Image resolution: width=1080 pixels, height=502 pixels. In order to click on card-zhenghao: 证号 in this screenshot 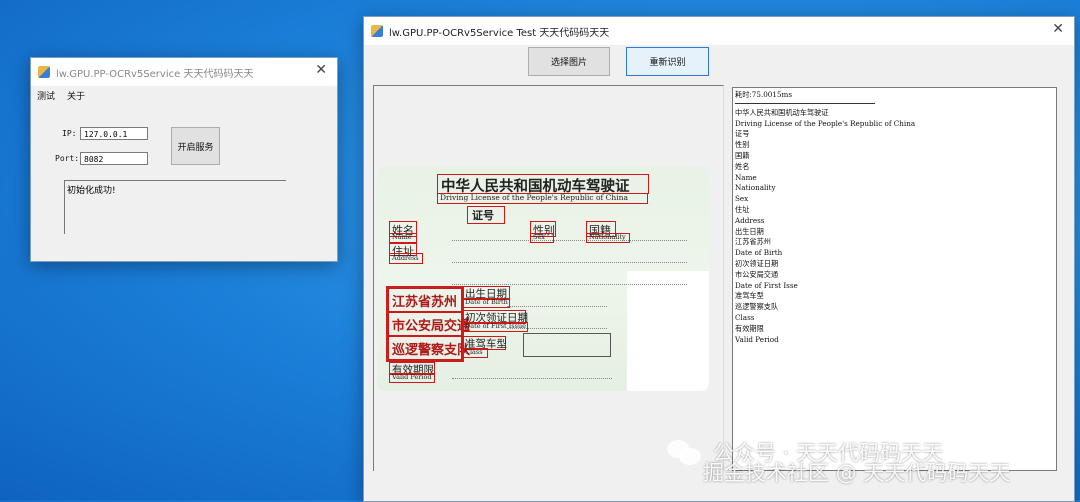, I will do `click(483, 215)`.